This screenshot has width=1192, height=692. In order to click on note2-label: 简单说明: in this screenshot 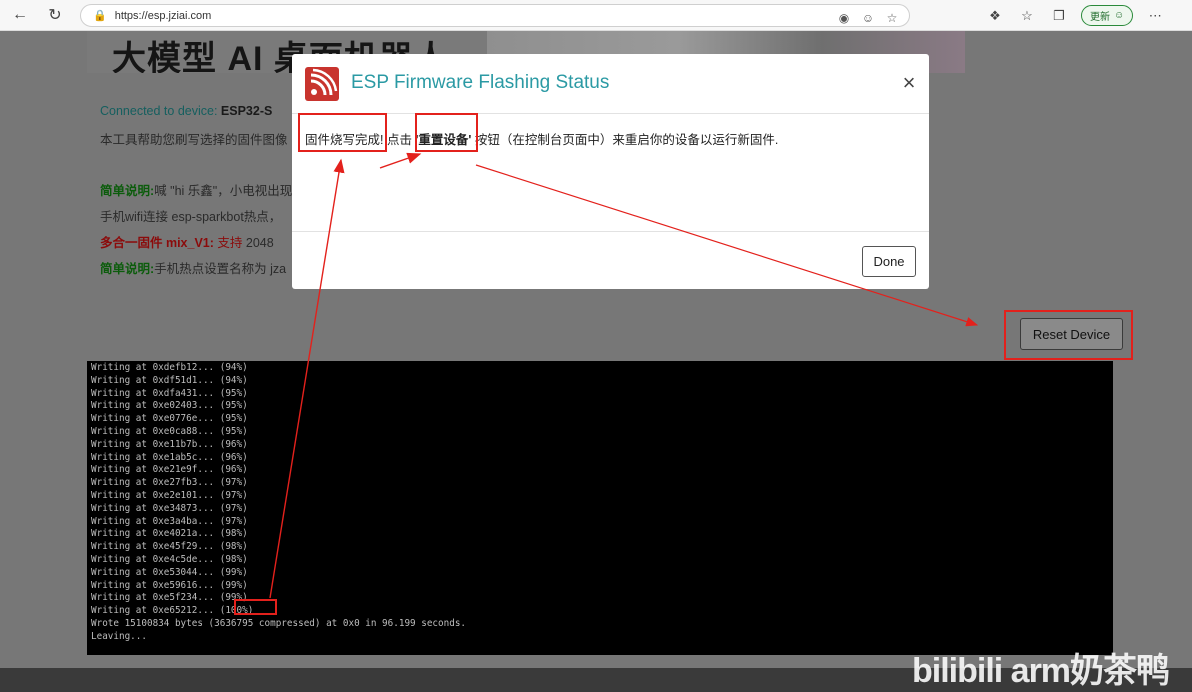, I will do `click(127, 269)`.